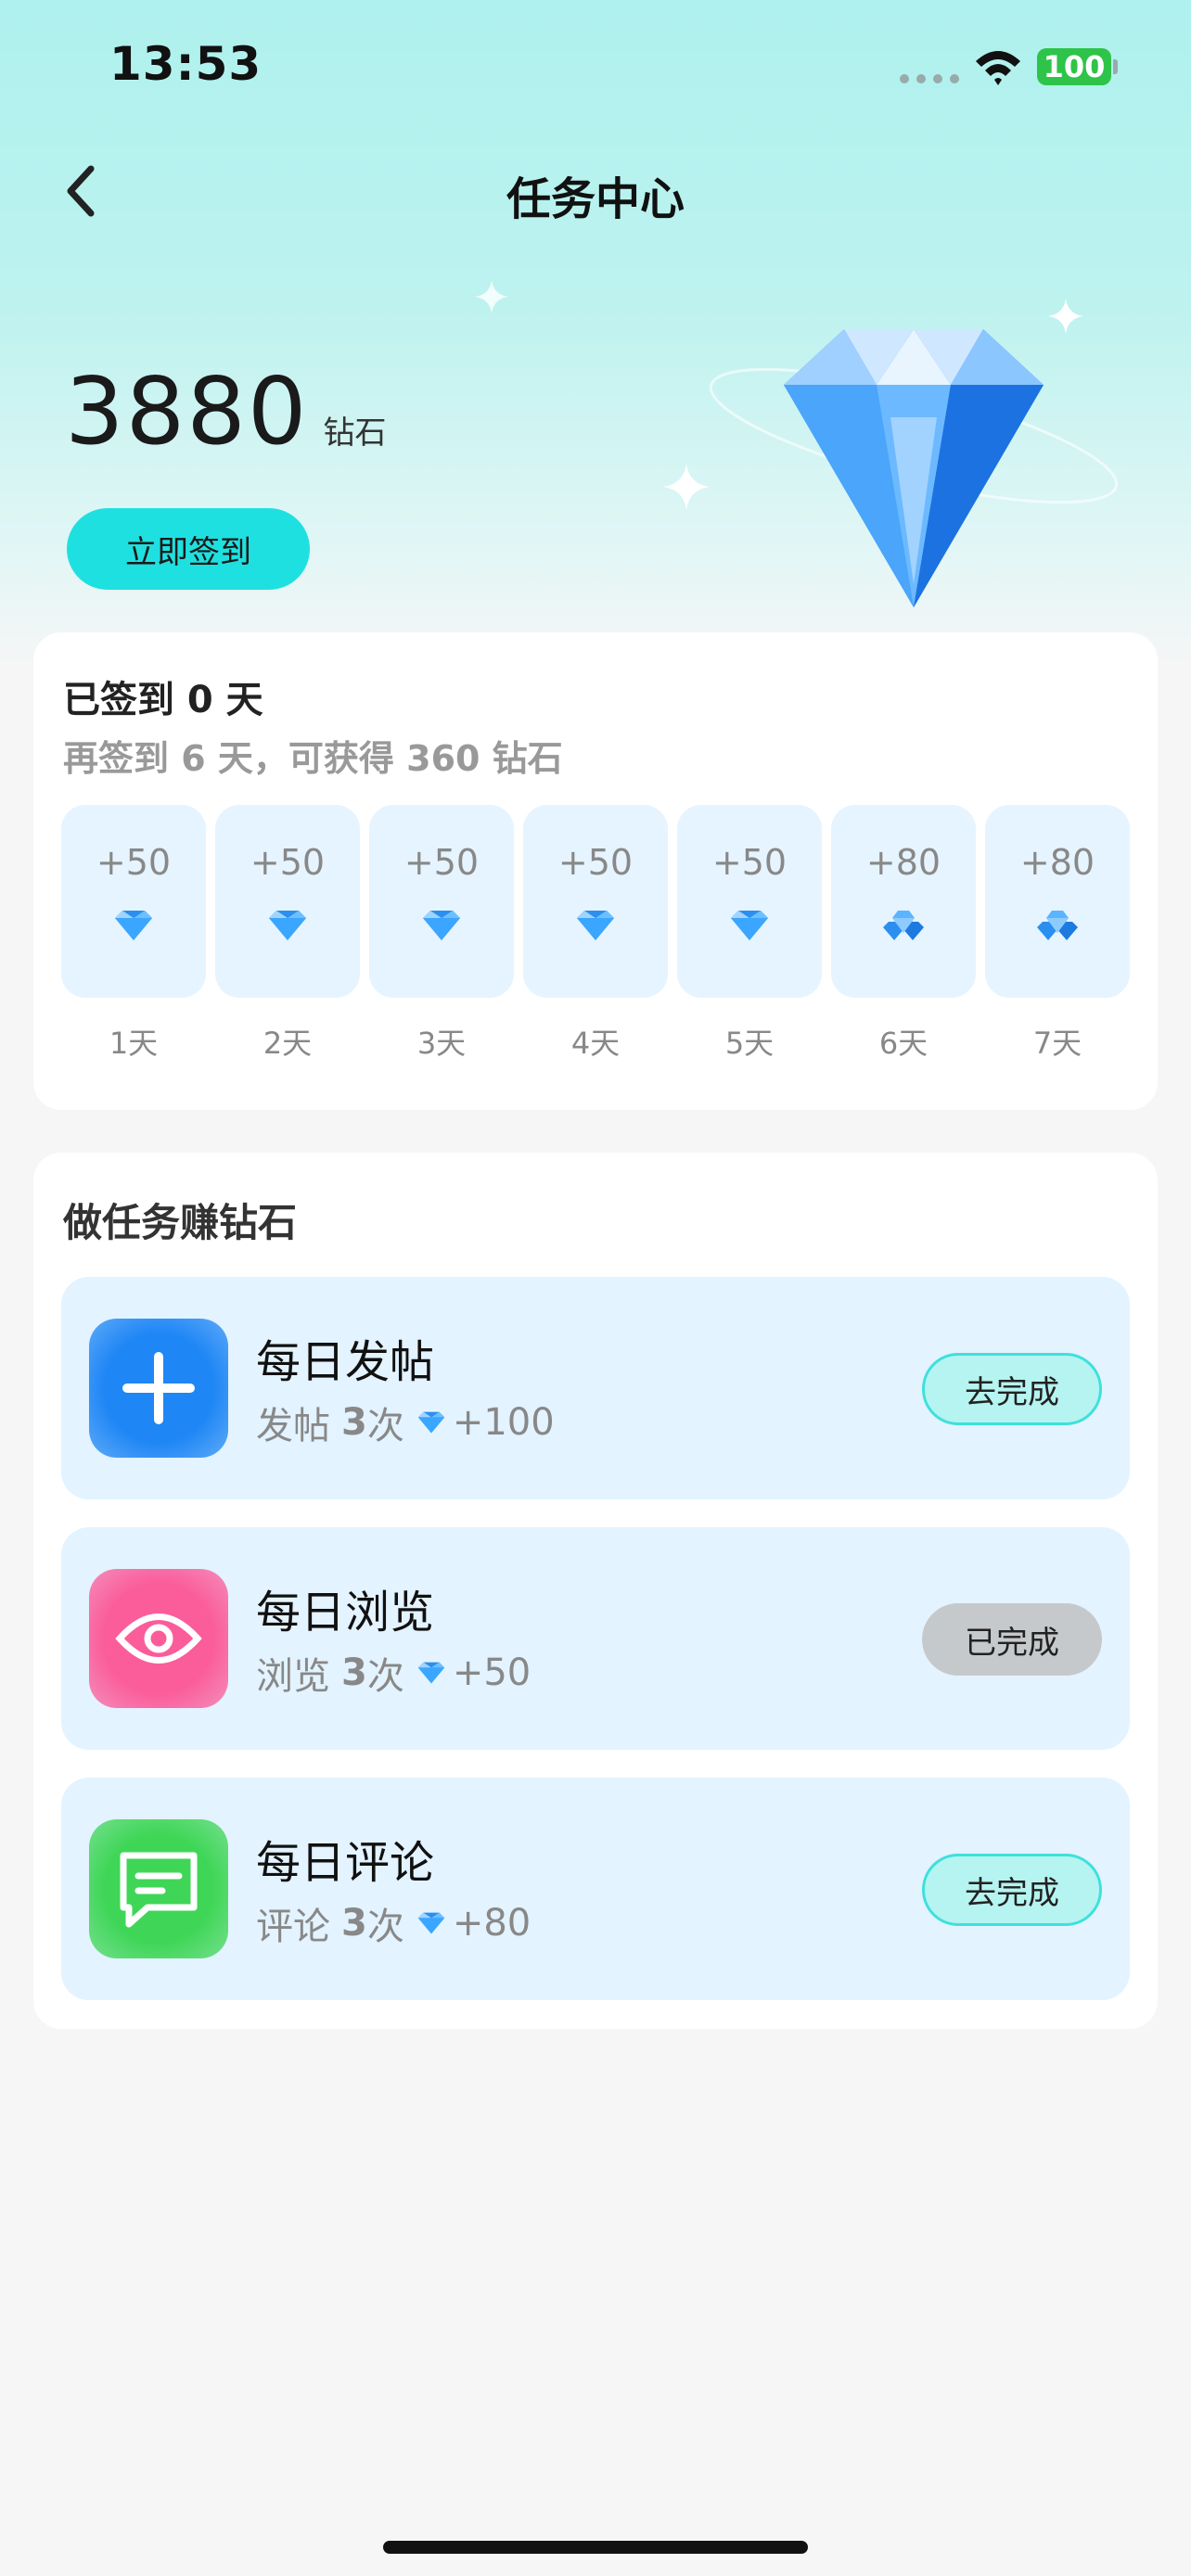 The width and height of the screenshot is (1191, 2576). I want to click on task-reward: +50, so click(491, 1672).